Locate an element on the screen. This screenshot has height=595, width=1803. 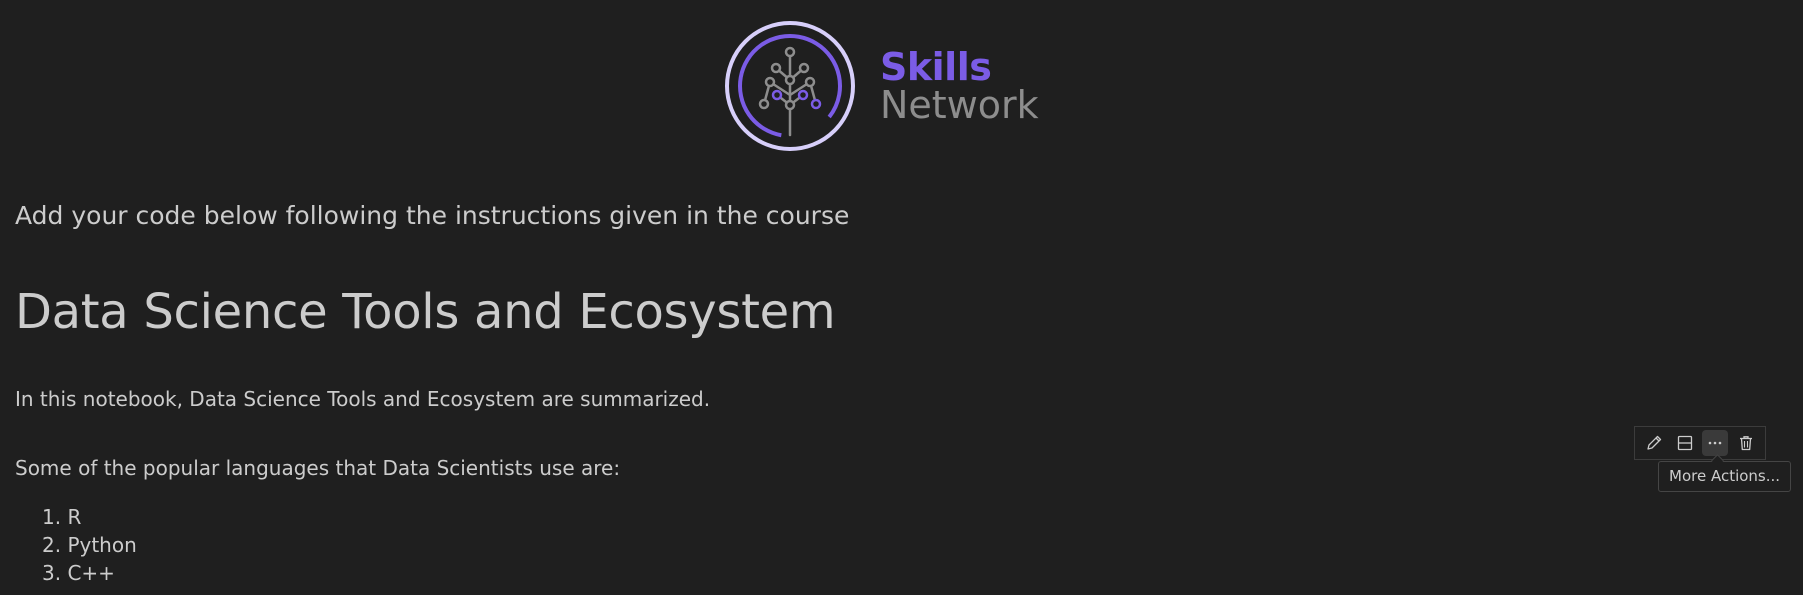
more-actions-button is located at coordinates (1715, 443).